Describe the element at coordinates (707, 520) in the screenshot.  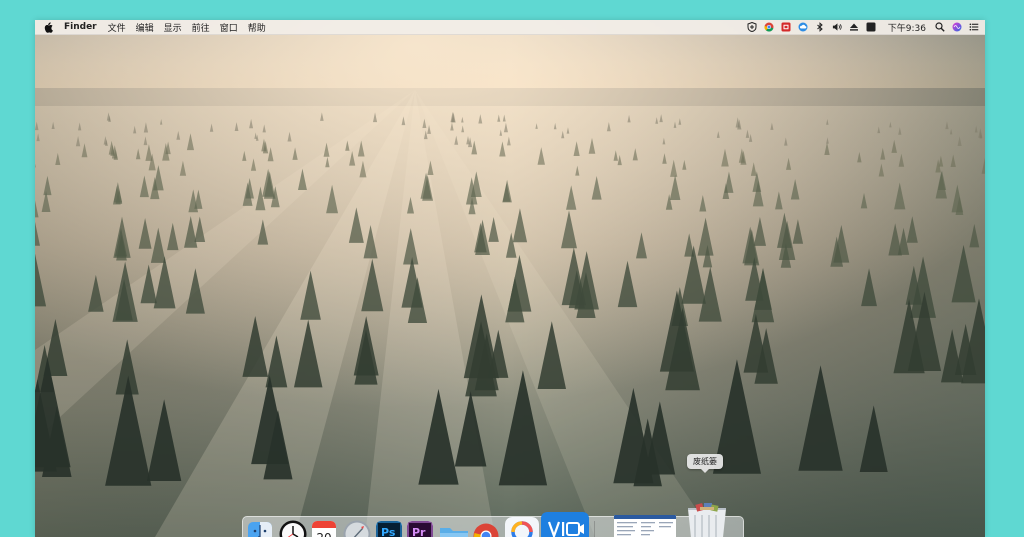
I see `trash-icon` at that location.